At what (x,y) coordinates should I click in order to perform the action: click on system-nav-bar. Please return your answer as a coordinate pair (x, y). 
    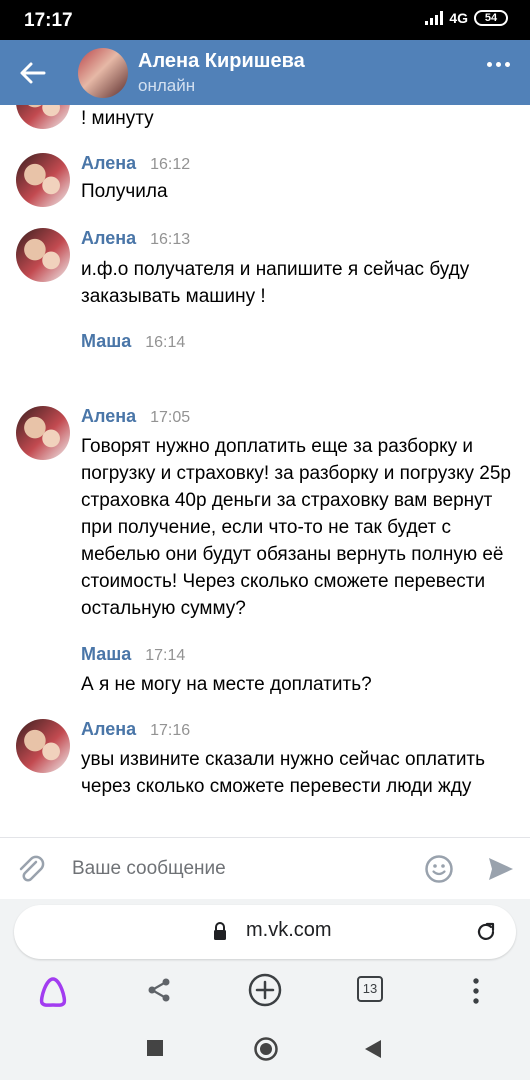
    Looking at the image, I should click on (265, 1049).